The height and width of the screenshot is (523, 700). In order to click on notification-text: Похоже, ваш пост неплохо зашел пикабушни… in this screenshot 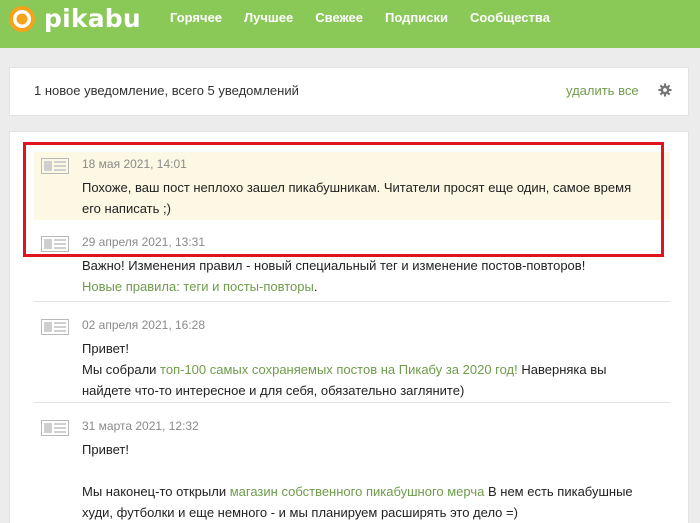, I will do `click(357, 198)`.